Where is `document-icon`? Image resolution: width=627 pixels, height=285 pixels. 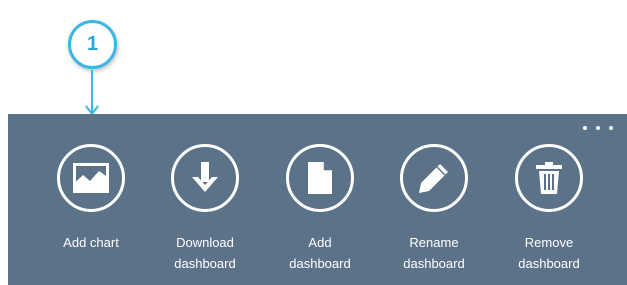 document-icon is located at coordinates (320, 178).